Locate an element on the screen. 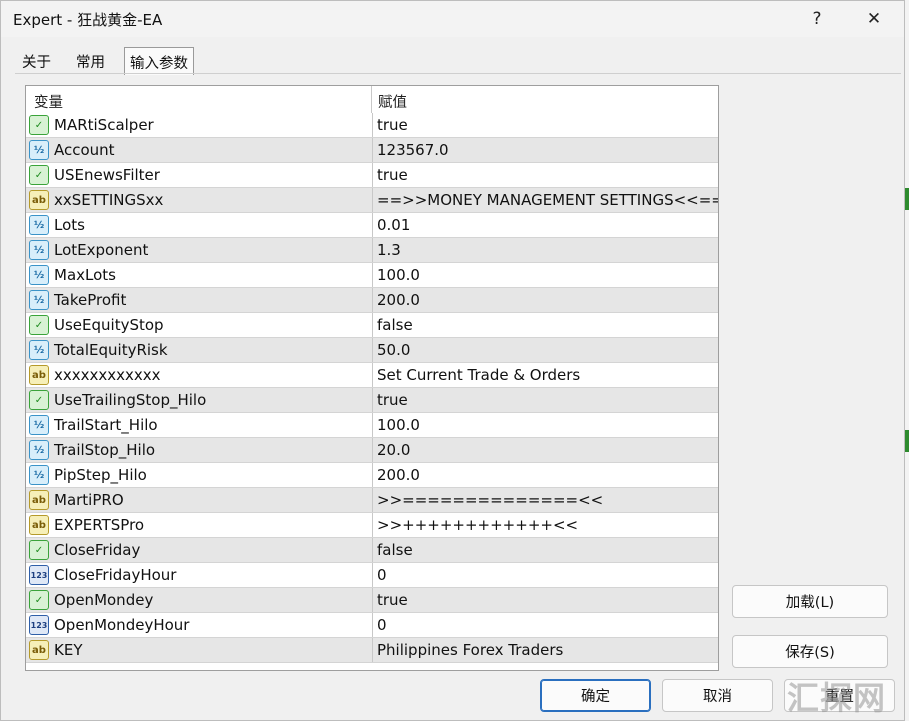 This screenshot has width=909, height=721. parameter-value-cell: 20.0 is located at coordinates (545, 450).